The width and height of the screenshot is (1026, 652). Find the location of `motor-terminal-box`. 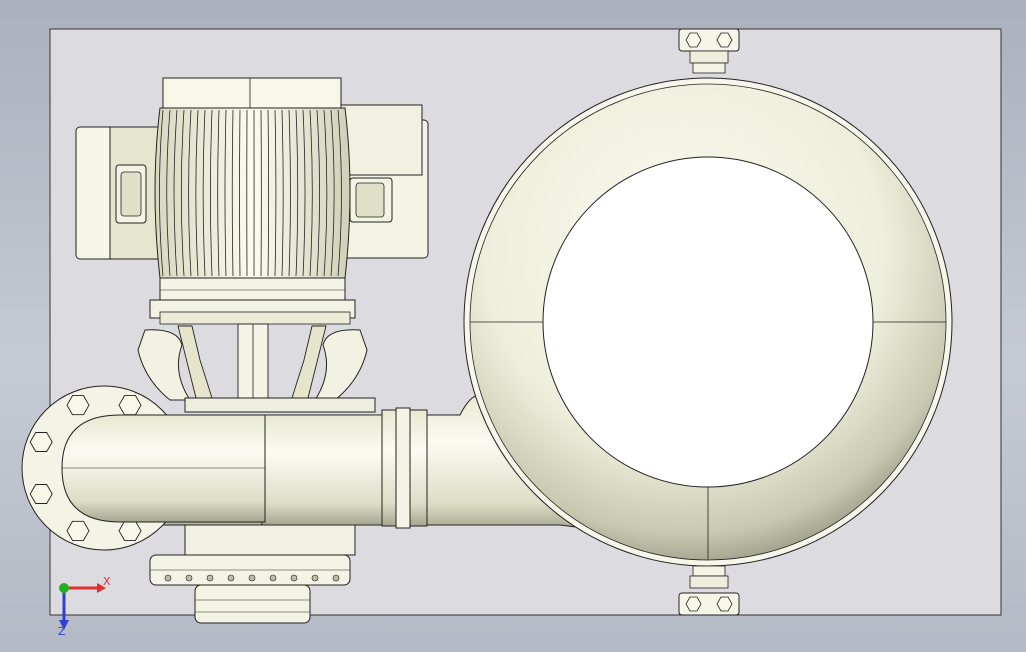

motor-terminal-box is located at coordinates (117, 193).